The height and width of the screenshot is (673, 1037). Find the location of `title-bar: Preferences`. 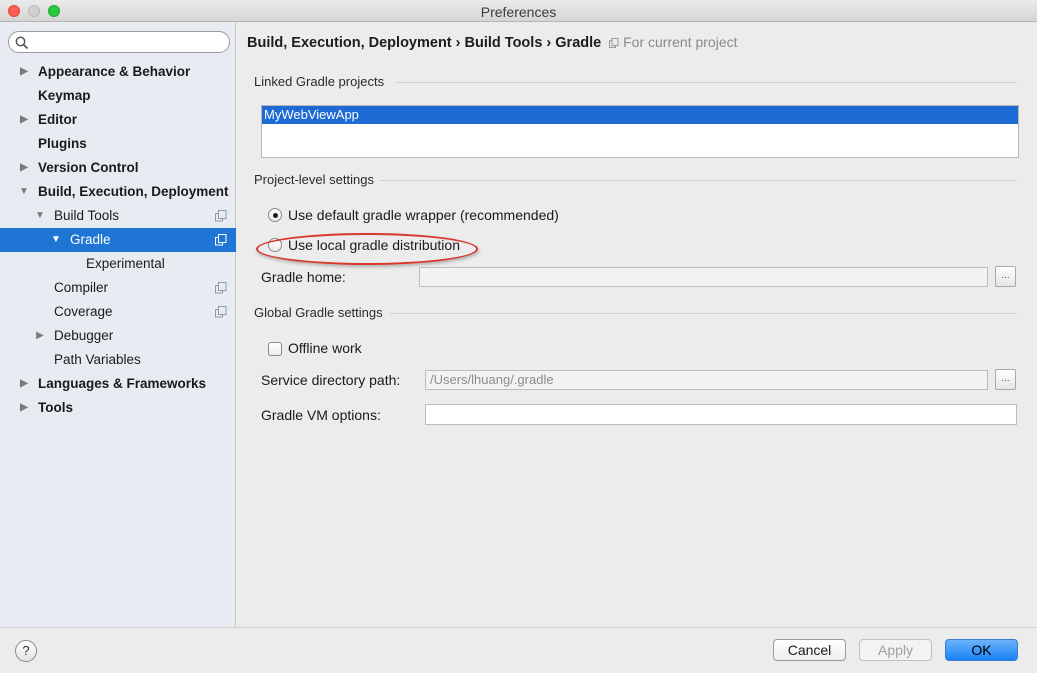

title-bar: Preferences is located at coordinates (518, 11).